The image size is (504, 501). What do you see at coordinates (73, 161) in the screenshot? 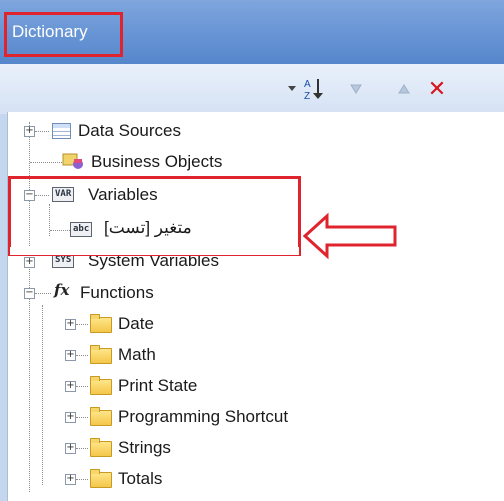
I see `business-objects-icon` at bounding box center [73, 161].